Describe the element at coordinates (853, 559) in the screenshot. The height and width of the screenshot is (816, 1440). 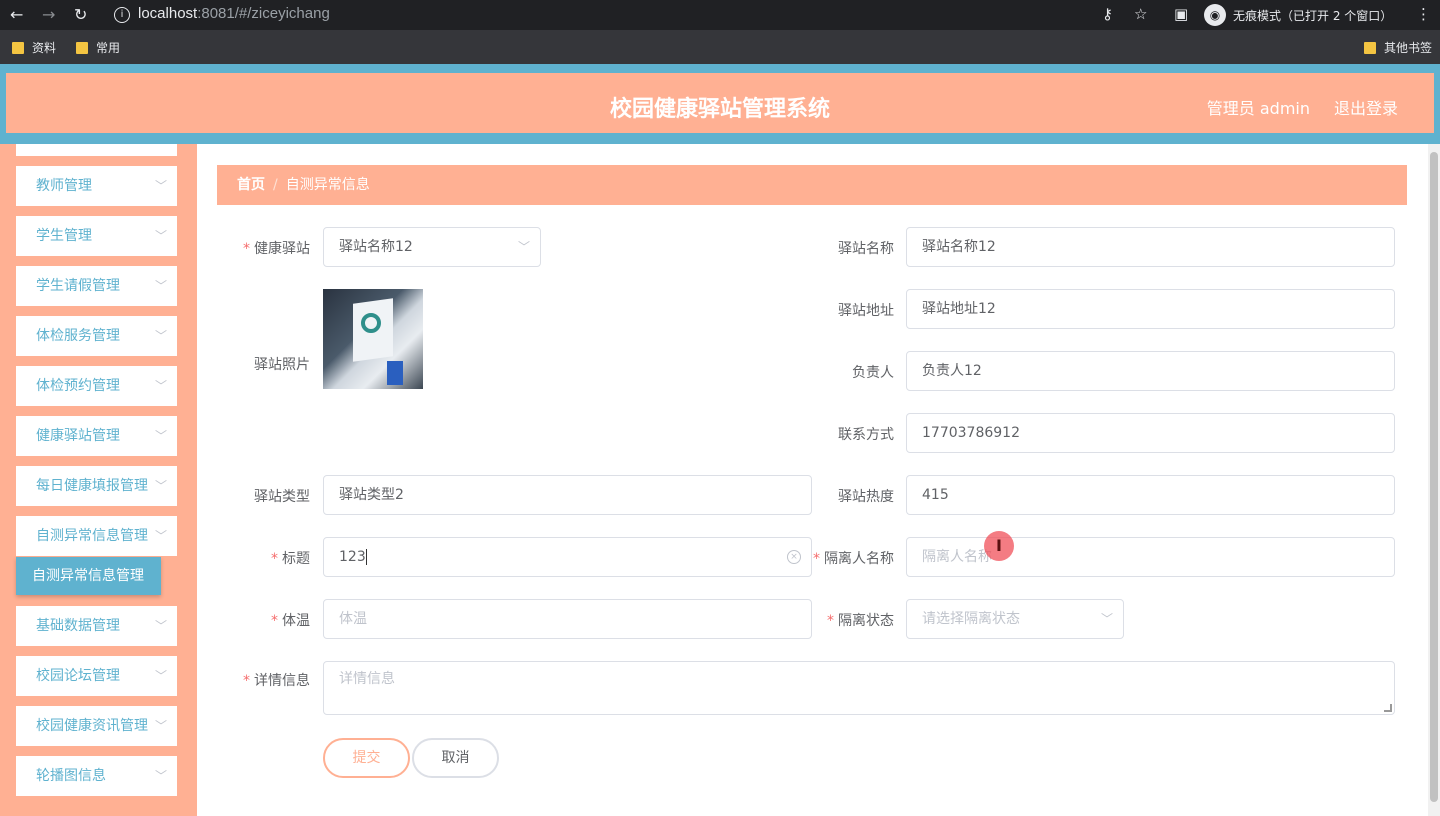
I see `isolation-name-label: * 隔离人名称` at that location.